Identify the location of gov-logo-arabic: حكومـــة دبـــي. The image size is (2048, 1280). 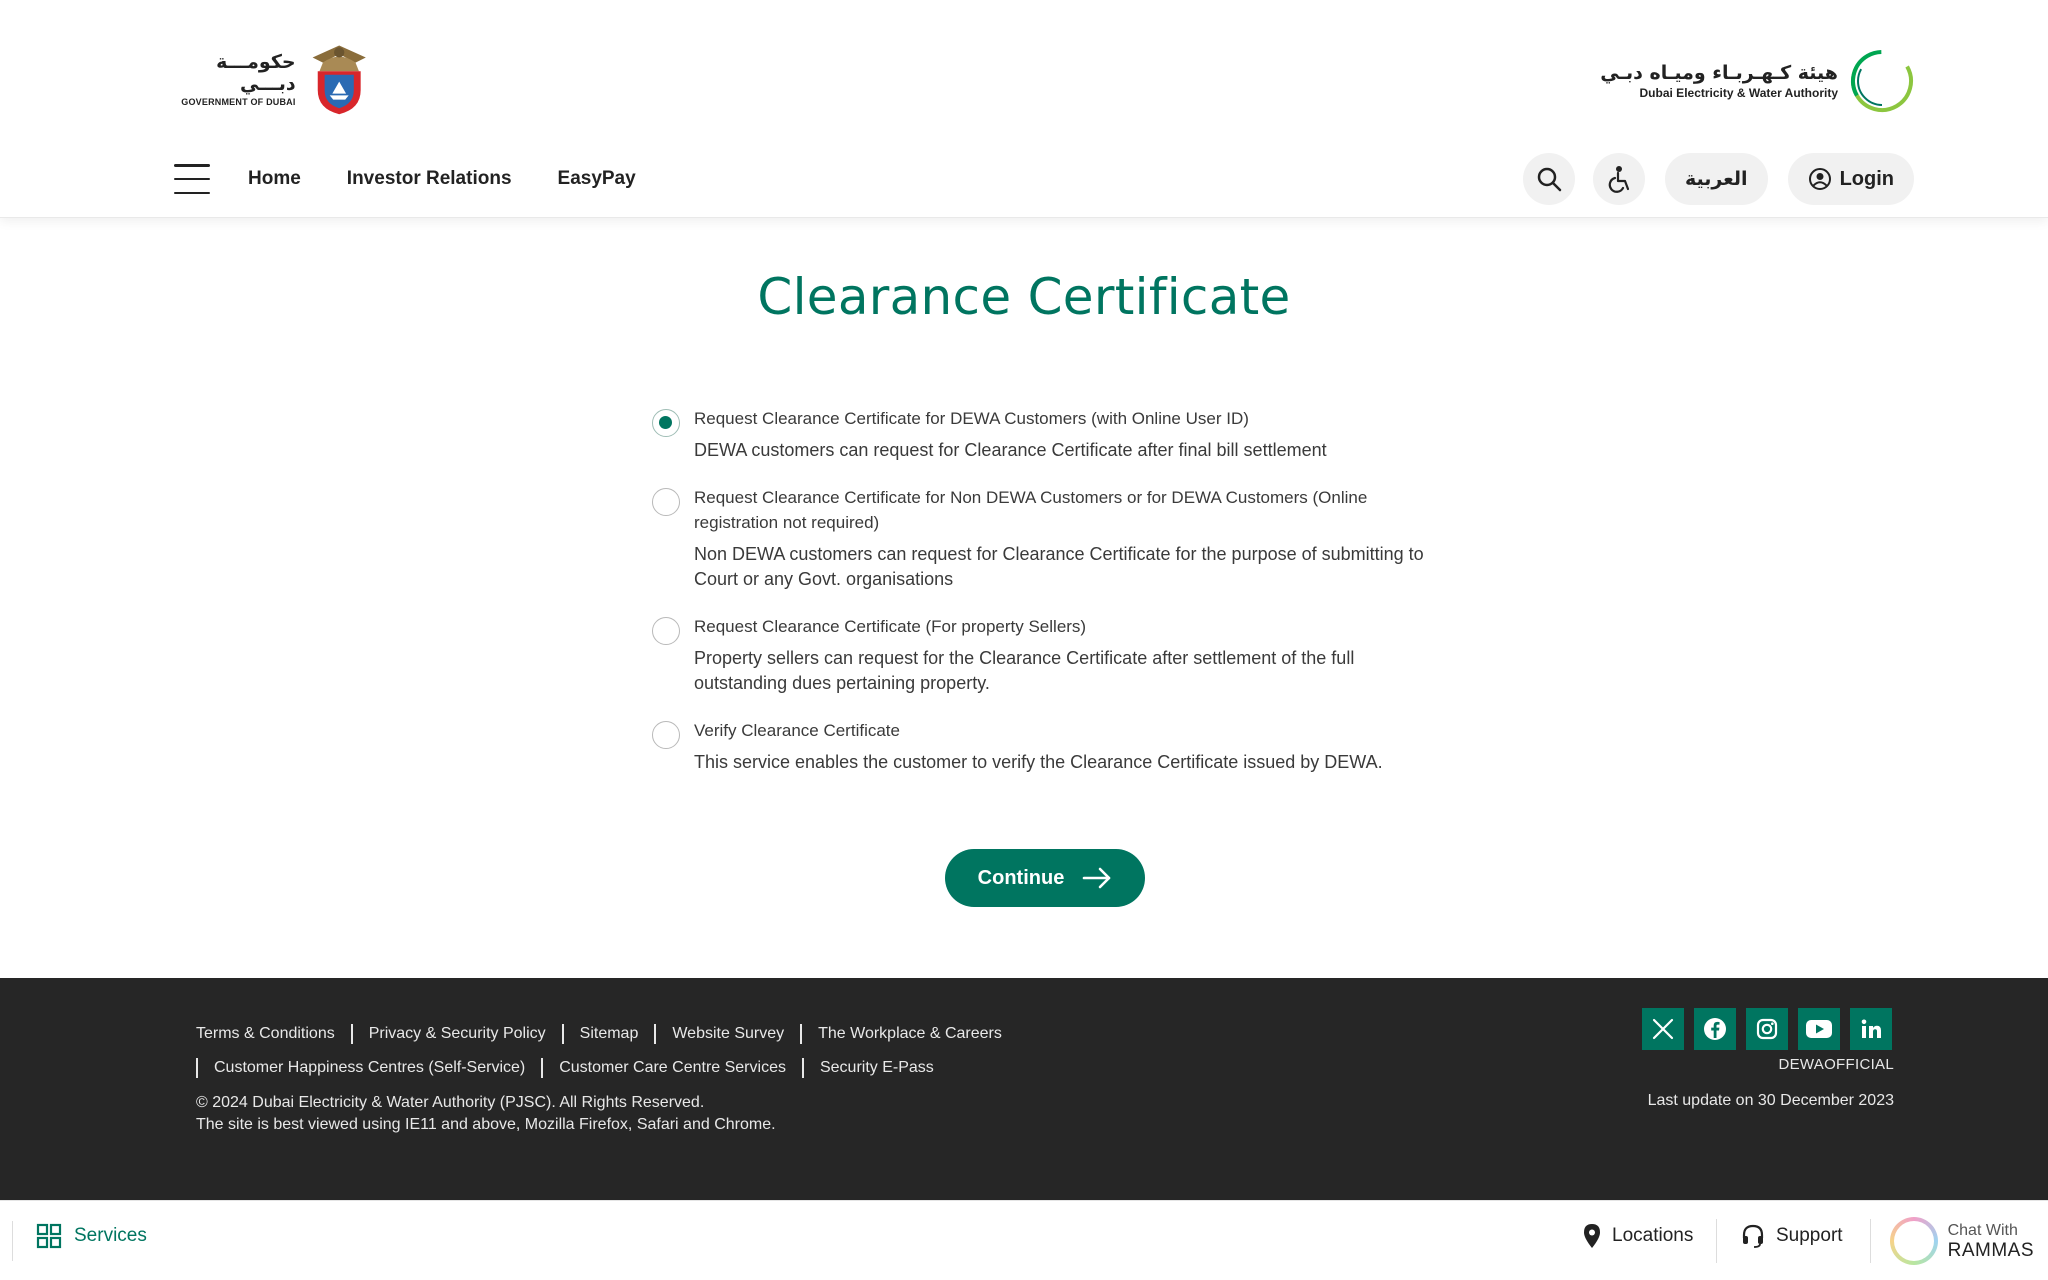
(256, 73).